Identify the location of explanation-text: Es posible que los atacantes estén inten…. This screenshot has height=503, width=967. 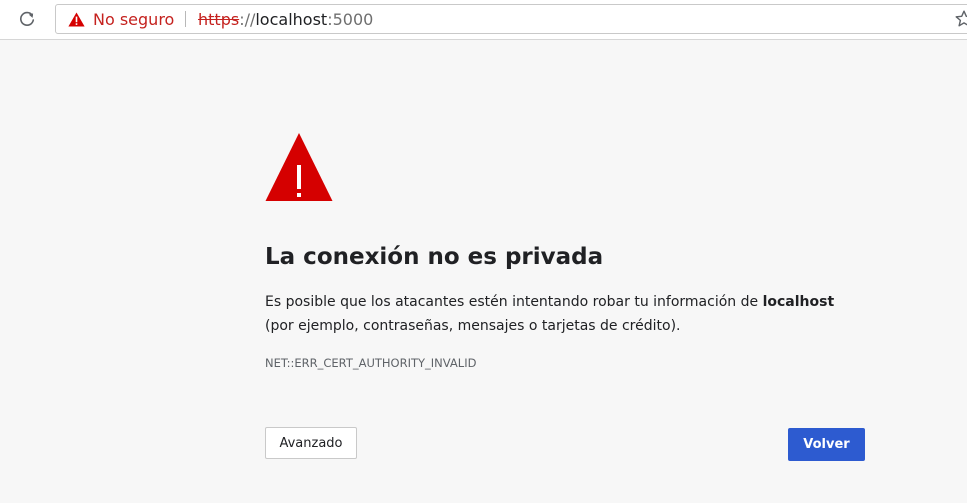
(565, 314).